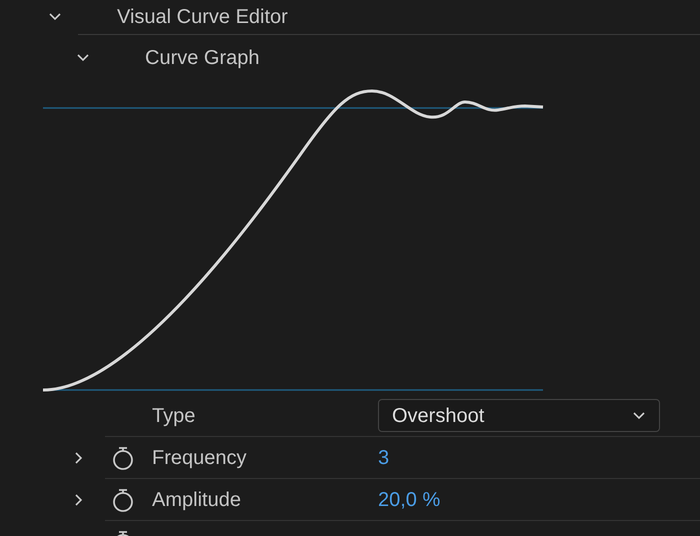  Describe the element at coordinates (384, 457) in the screenshot. I see `property-value: 3` at that location.